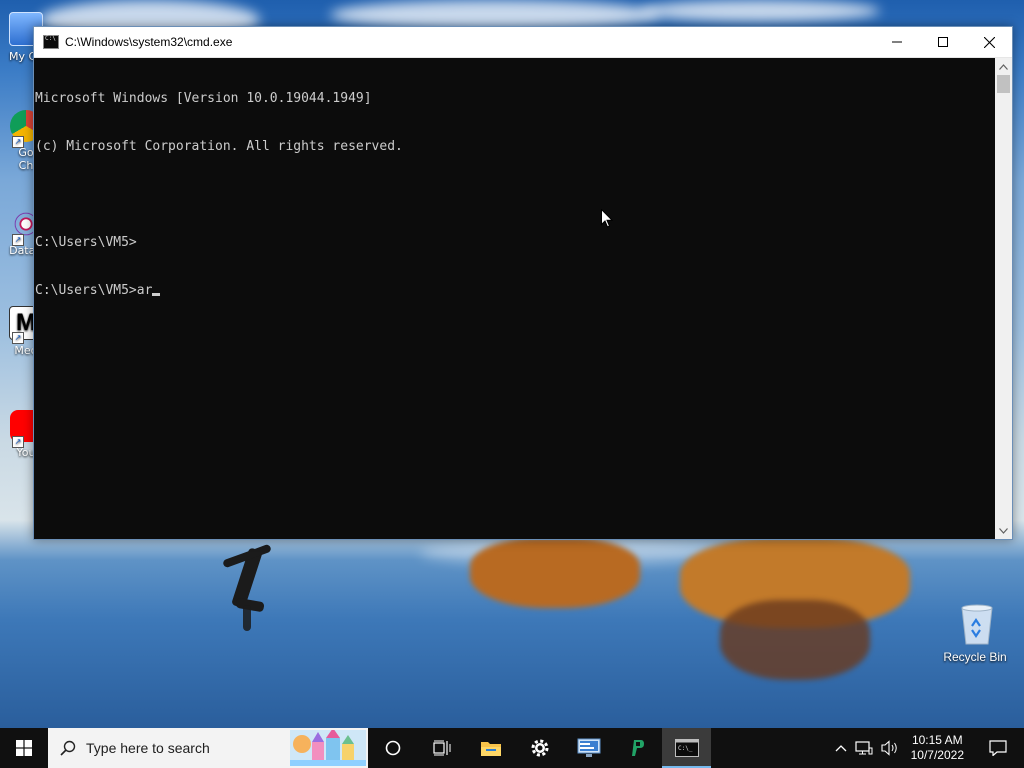  I want to click on windows-logo-icon, so click(24, 748).